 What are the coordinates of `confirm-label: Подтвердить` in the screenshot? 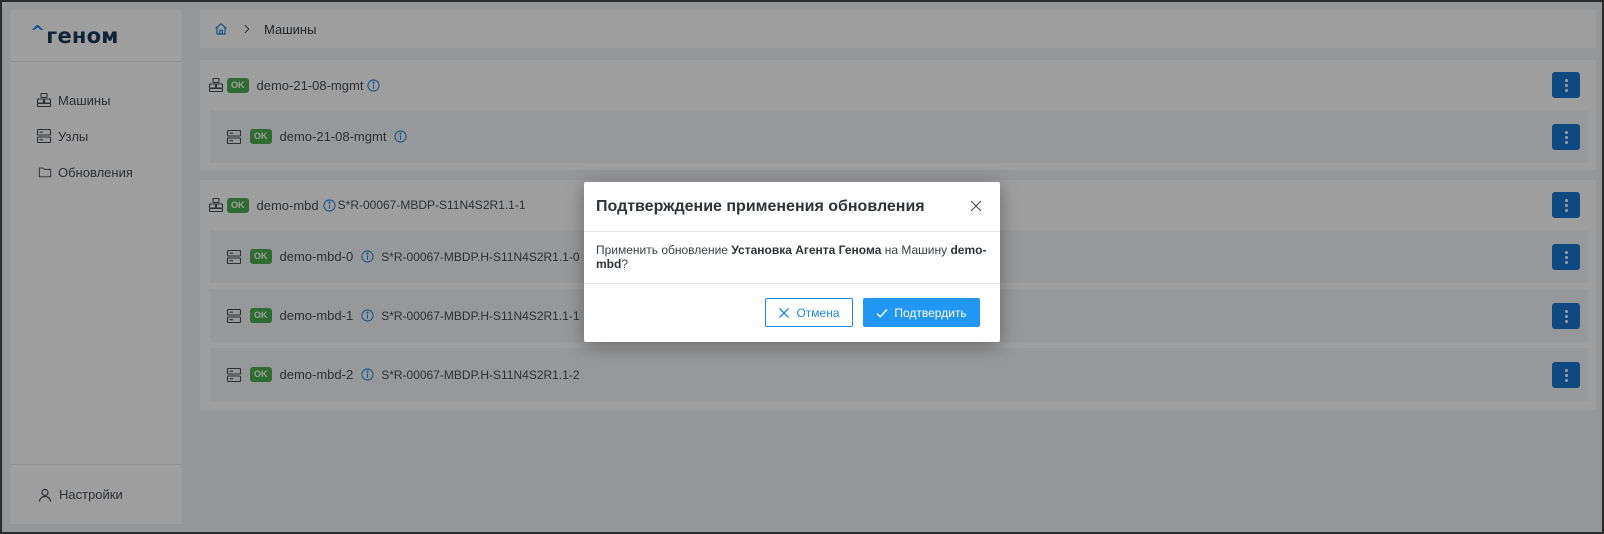 It's located at (930, 312).